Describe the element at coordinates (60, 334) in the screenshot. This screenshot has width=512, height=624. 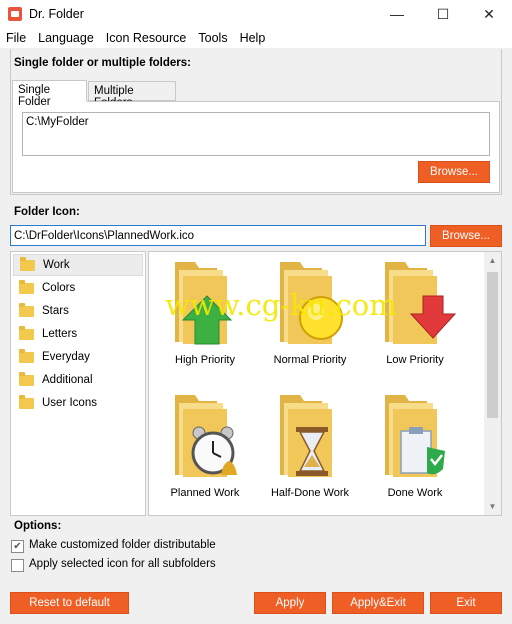
I see `category-label: Letters` at that location.